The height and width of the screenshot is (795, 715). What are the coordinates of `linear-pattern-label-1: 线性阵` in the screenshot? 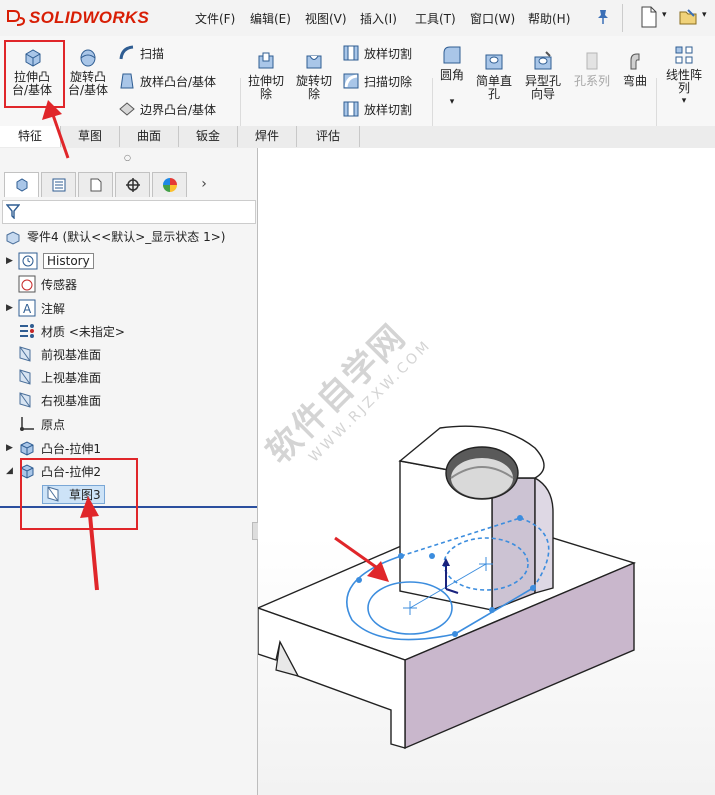 It's located at (683, 75).